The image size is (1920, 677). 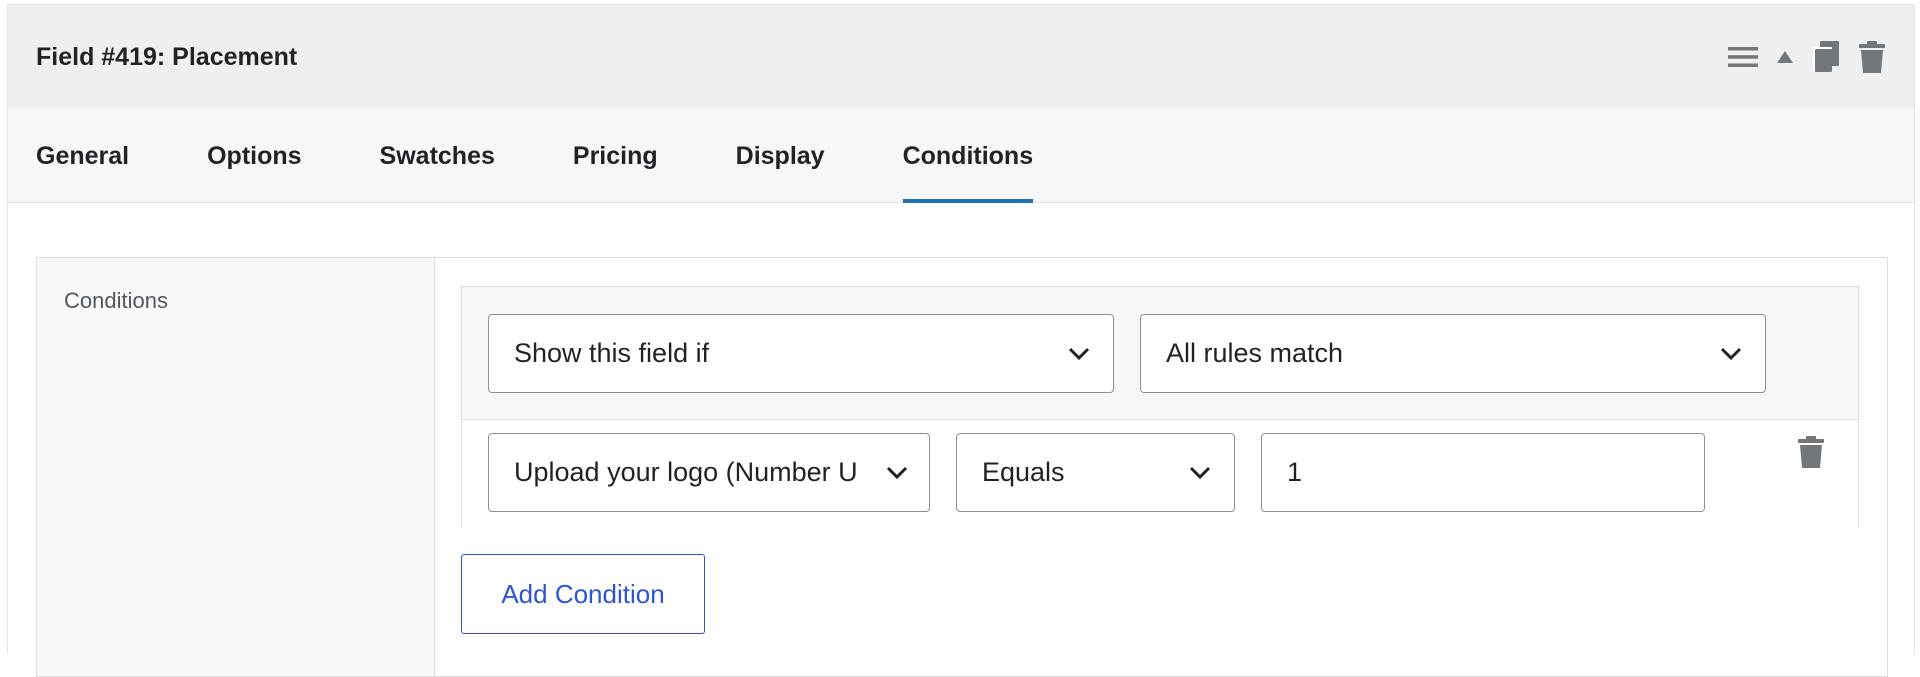 What do you see at coordinates (1872, 57) in the screenshot?
I see `trash-icon` at bounding box center [1872, 57].